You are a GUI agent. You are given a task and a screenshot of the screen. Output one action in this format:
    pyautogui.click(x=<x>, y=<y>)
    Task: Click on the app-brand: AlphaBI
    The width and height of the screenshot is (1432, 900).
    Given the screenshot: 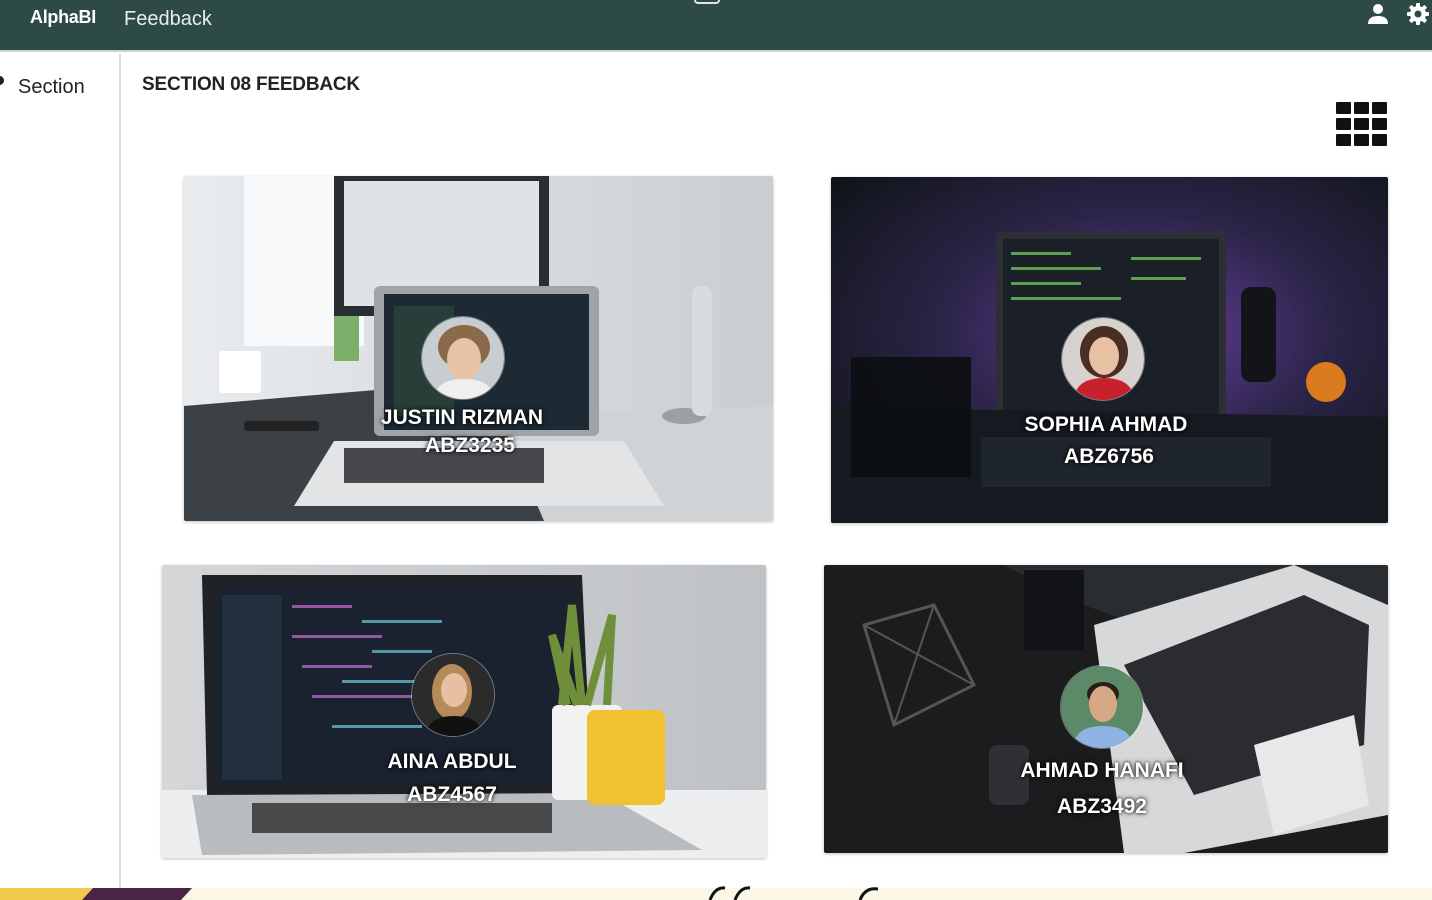 What is the action you would take?
    pyautogui.click(x=63, y=17)
    